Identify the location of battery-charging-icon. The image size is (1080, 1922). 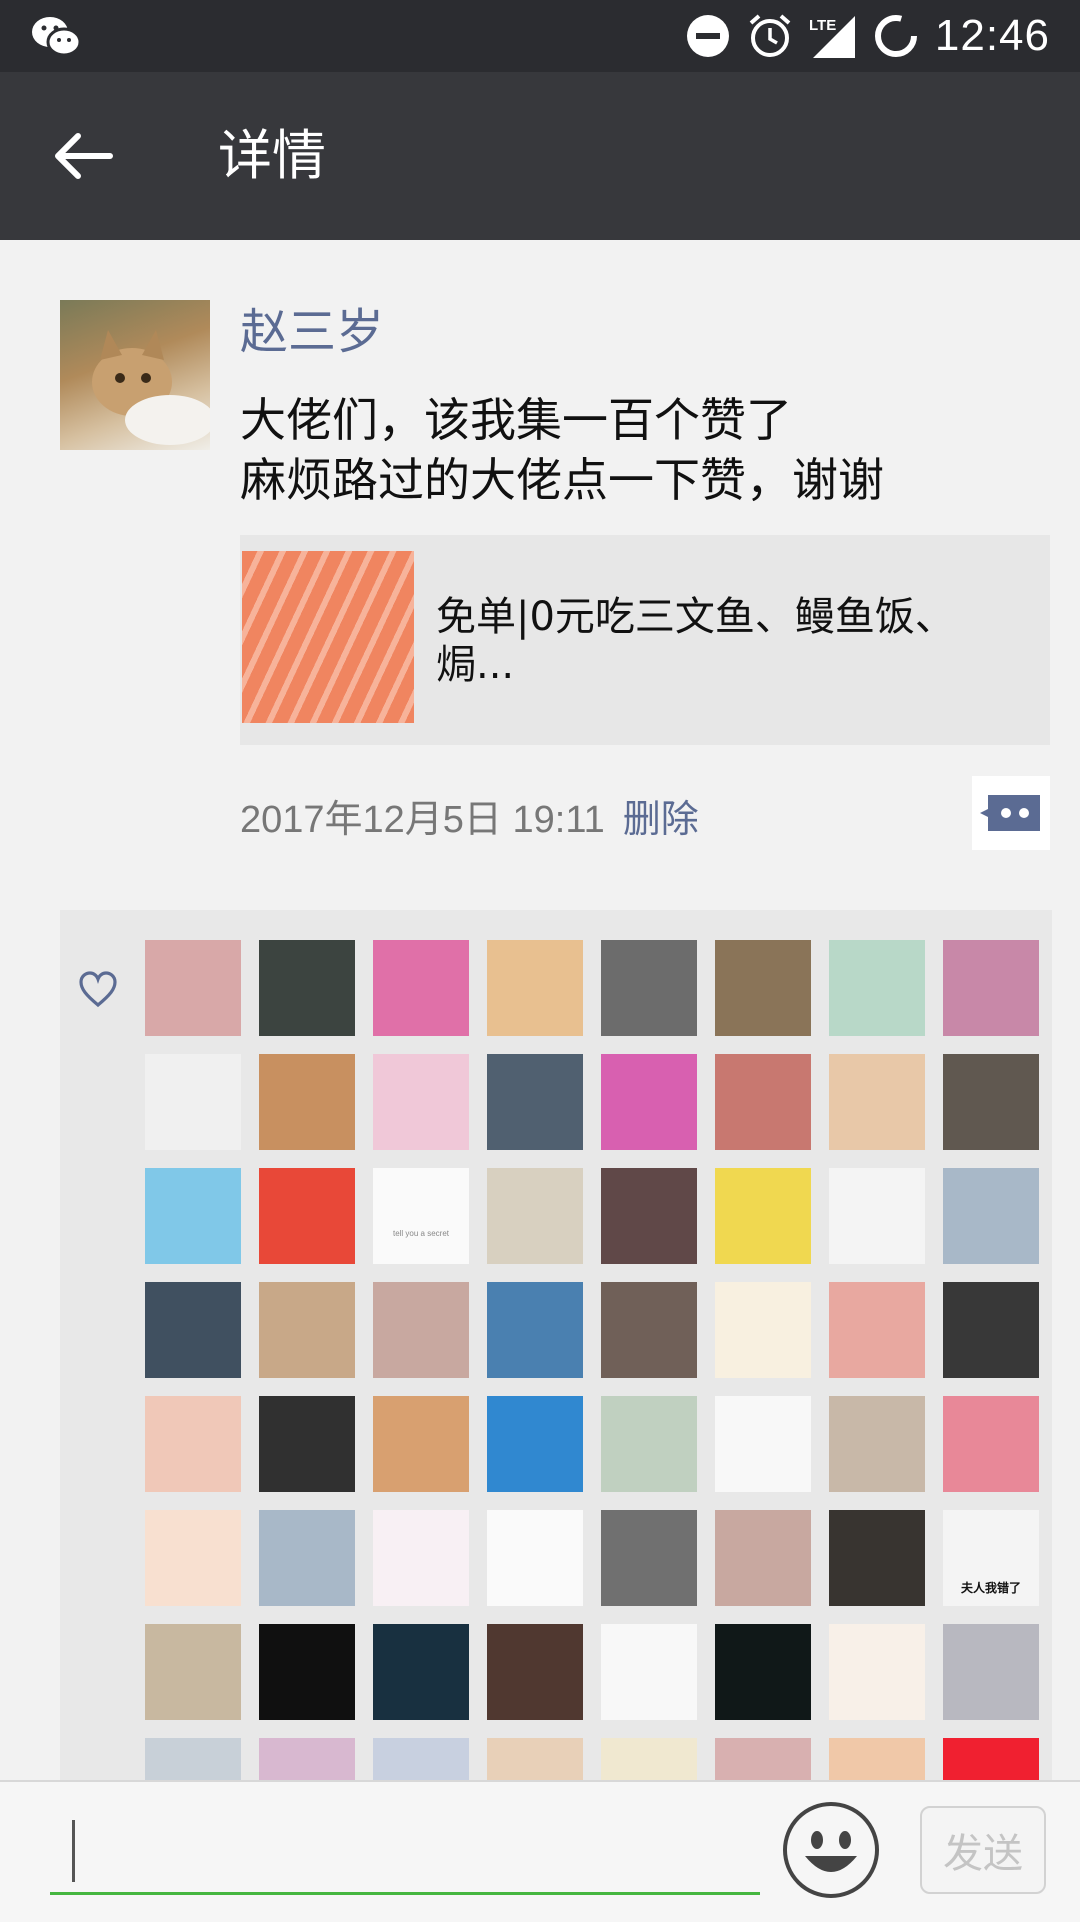
(895, 36).